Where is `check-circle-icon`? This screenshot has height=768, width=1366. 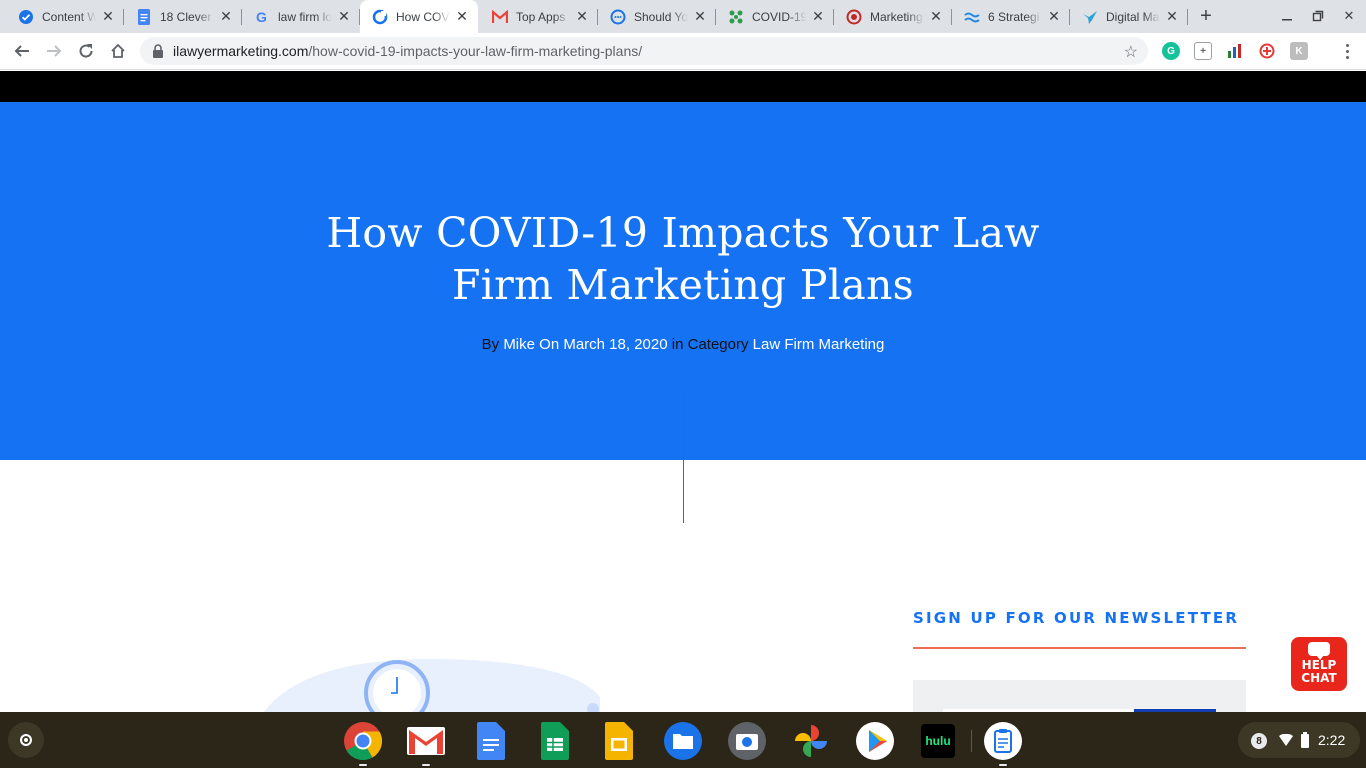 check-circle-icon is located at coordinates (26, 17).